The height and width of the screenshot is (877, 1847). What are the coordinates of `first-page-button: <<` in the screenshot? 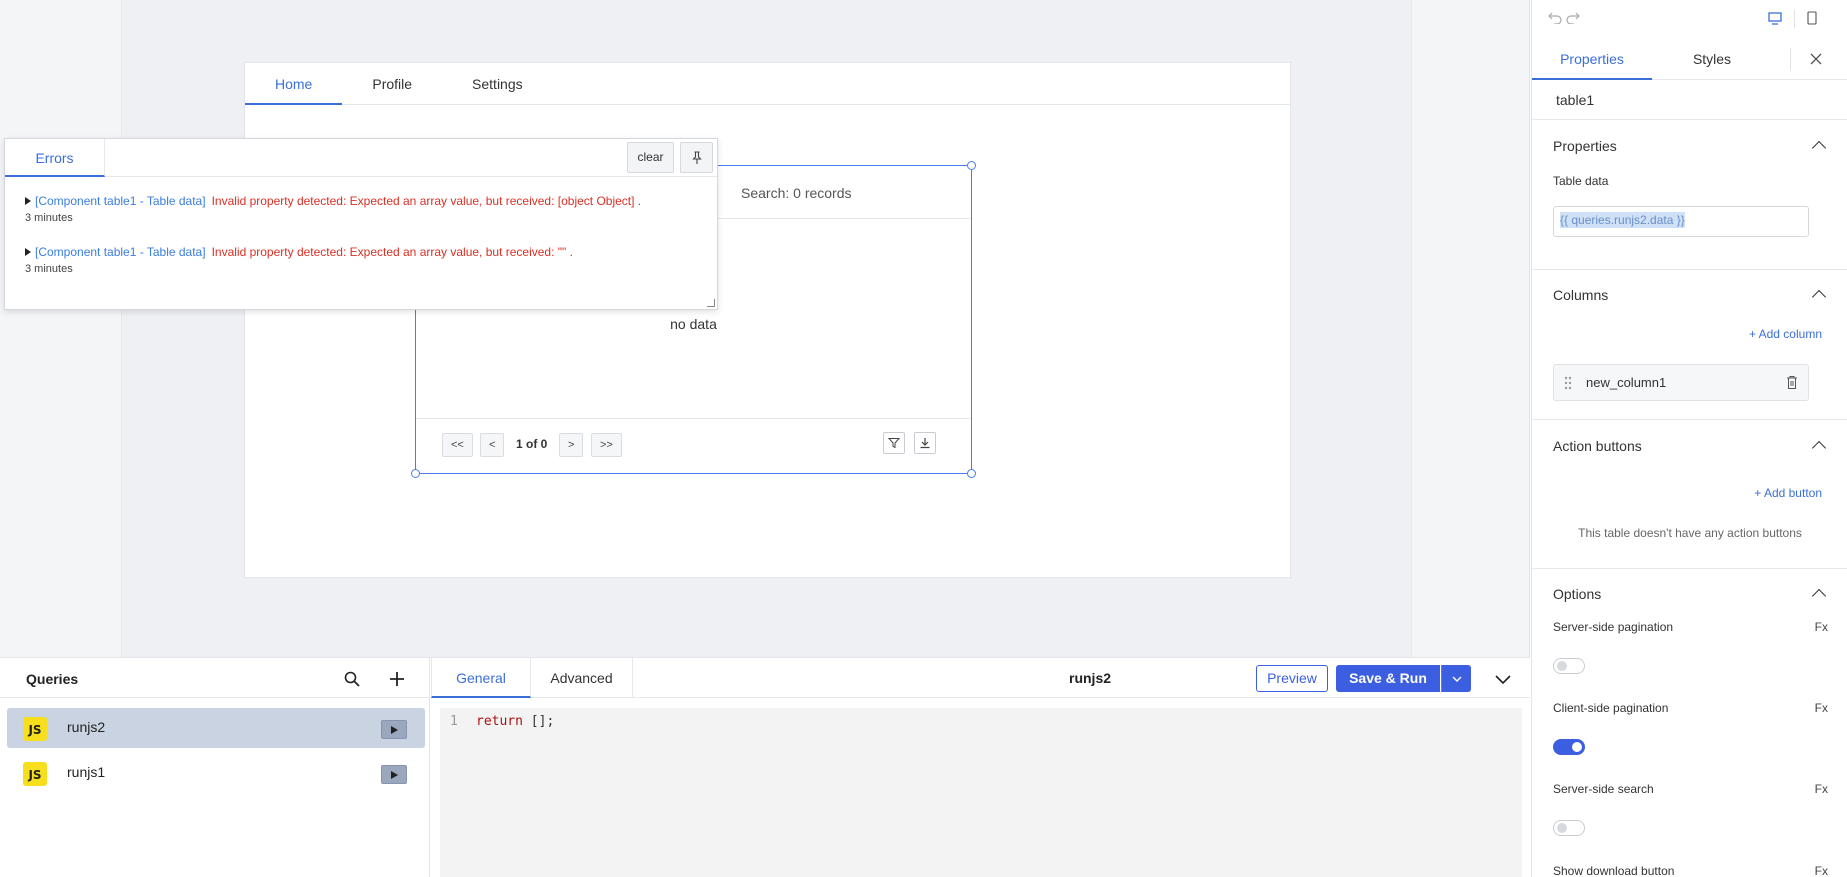 It's located at (457, 445).